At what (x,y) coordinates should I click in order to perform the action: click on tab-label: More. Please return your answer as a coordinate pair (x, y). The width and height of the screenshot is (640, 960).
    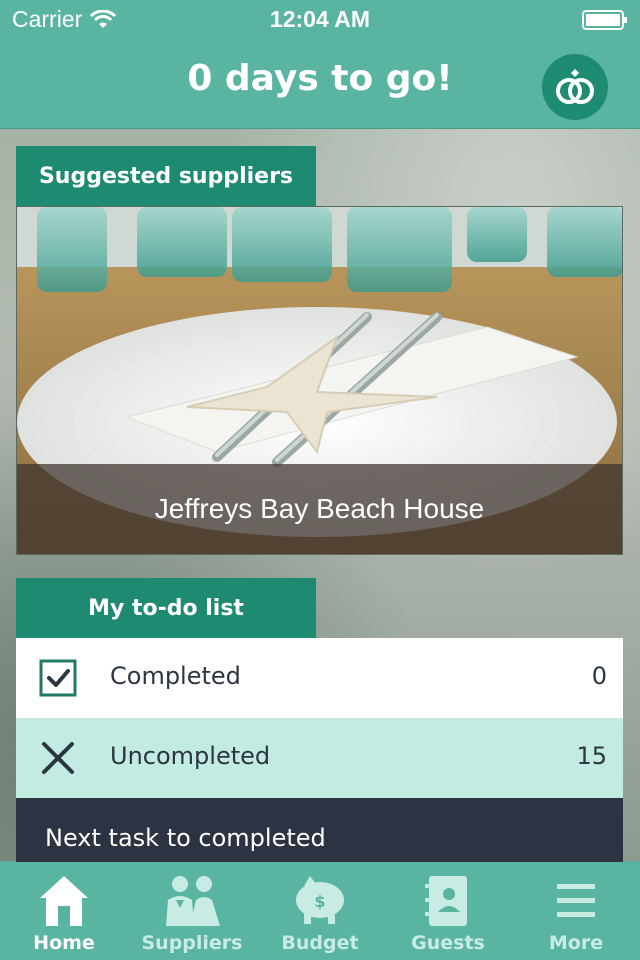
    Looking at the image, I should click on (576, 943).